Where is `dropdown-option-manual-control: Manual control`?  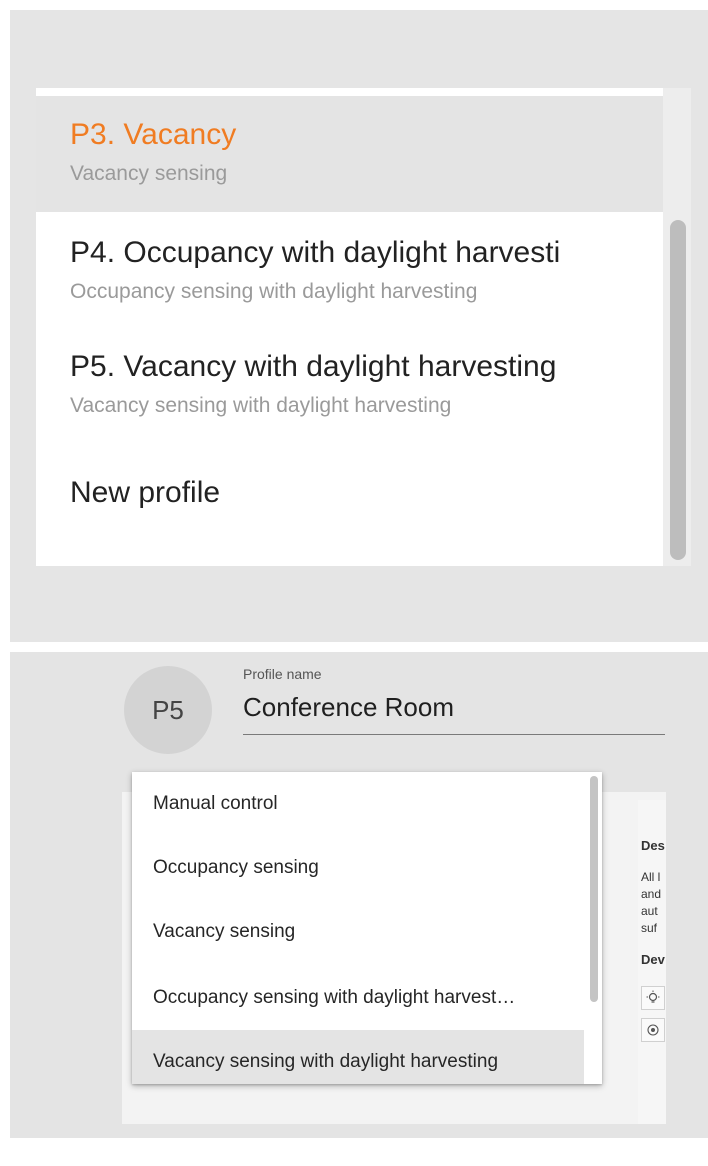
dropdown-option-manual-control: Manual control is located at coordinates (358, 804).